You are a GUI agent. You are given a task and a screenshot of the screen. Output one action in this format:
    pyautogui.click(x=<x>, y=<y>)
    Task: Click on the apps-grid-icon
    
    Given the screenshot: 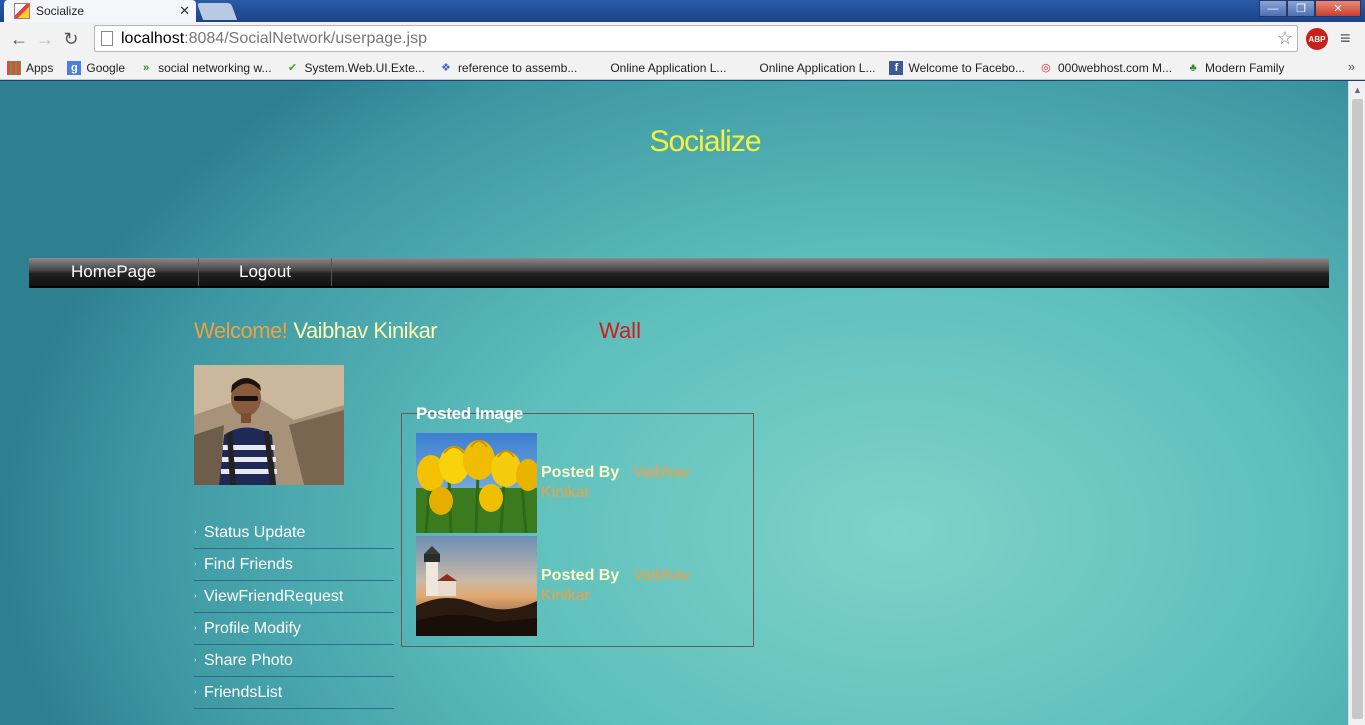 What is the action you would take?
    pyautogui.click(x=14, y=67)
    